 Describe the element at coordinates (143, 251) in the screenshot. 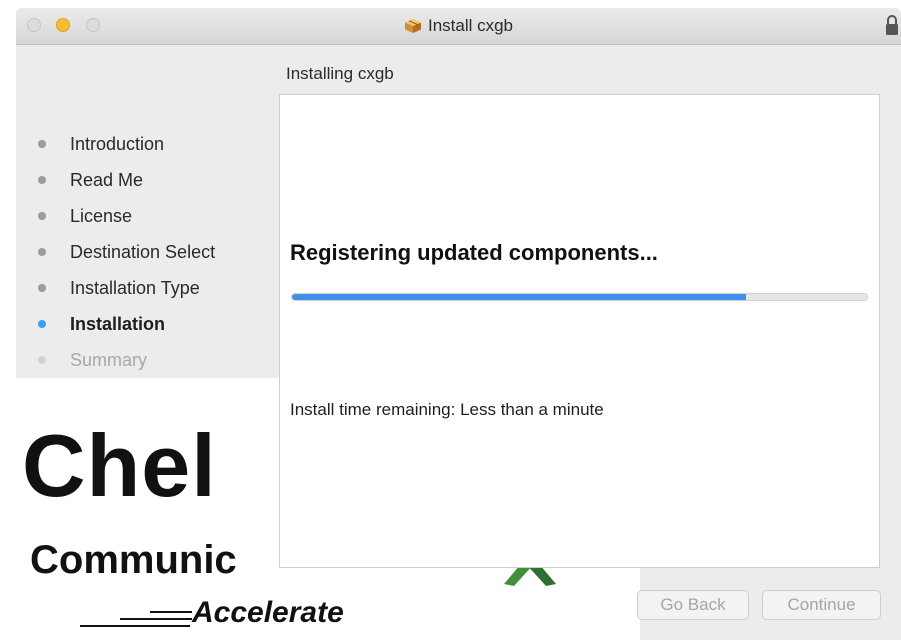

I see `step-label: Destination Select` at that location.